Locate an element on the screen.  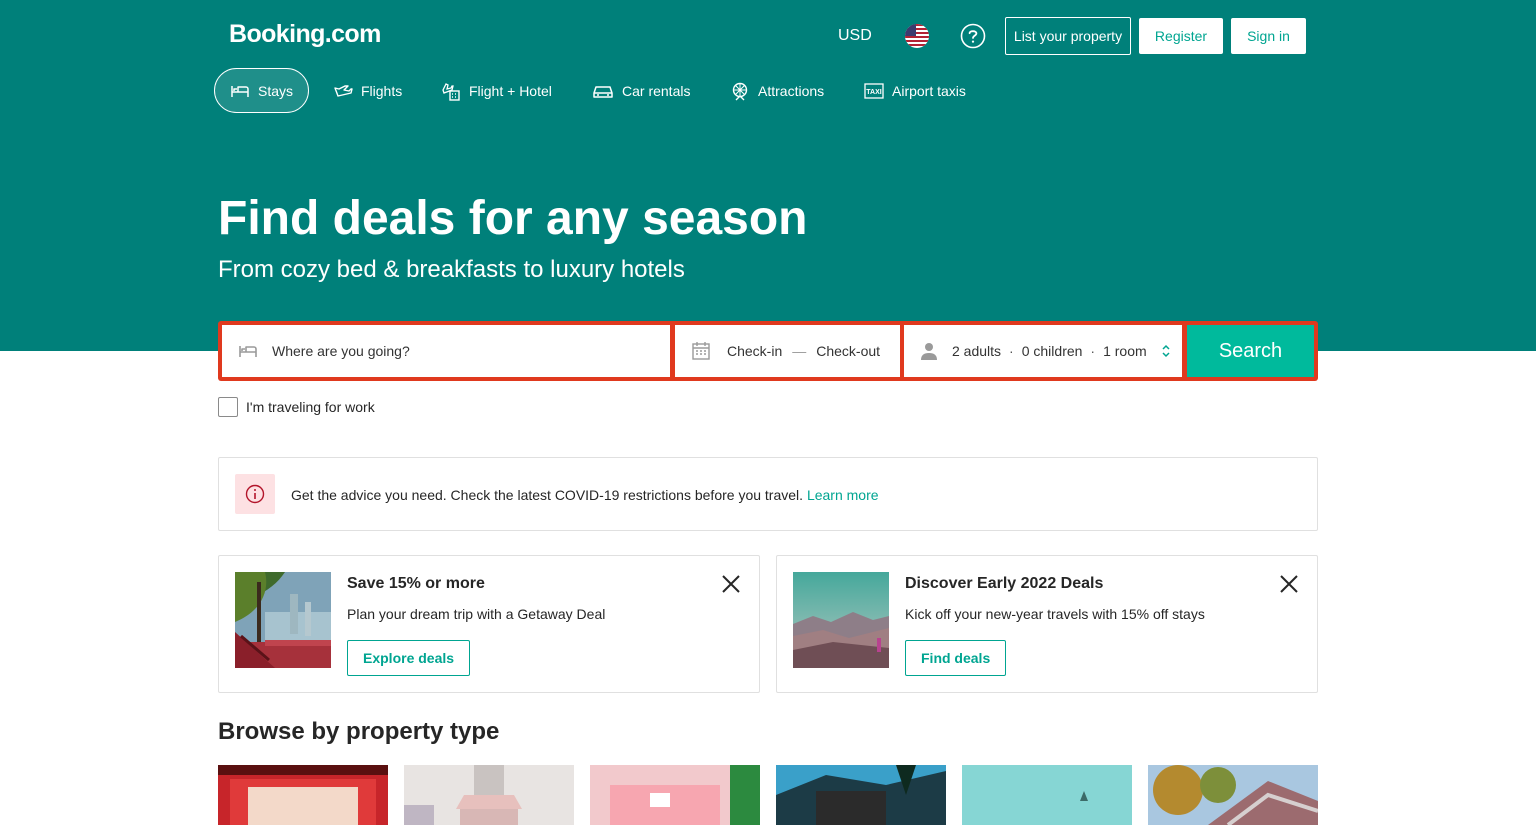
person-icon is located at coordinates (929, 351).